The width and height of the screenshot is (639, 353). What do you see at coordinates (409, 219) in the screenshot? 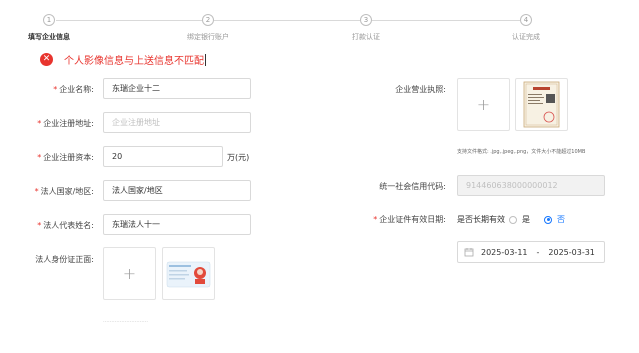
I see `validity-label: * 企业证件有效日期:` at bounding box center [409, 219].